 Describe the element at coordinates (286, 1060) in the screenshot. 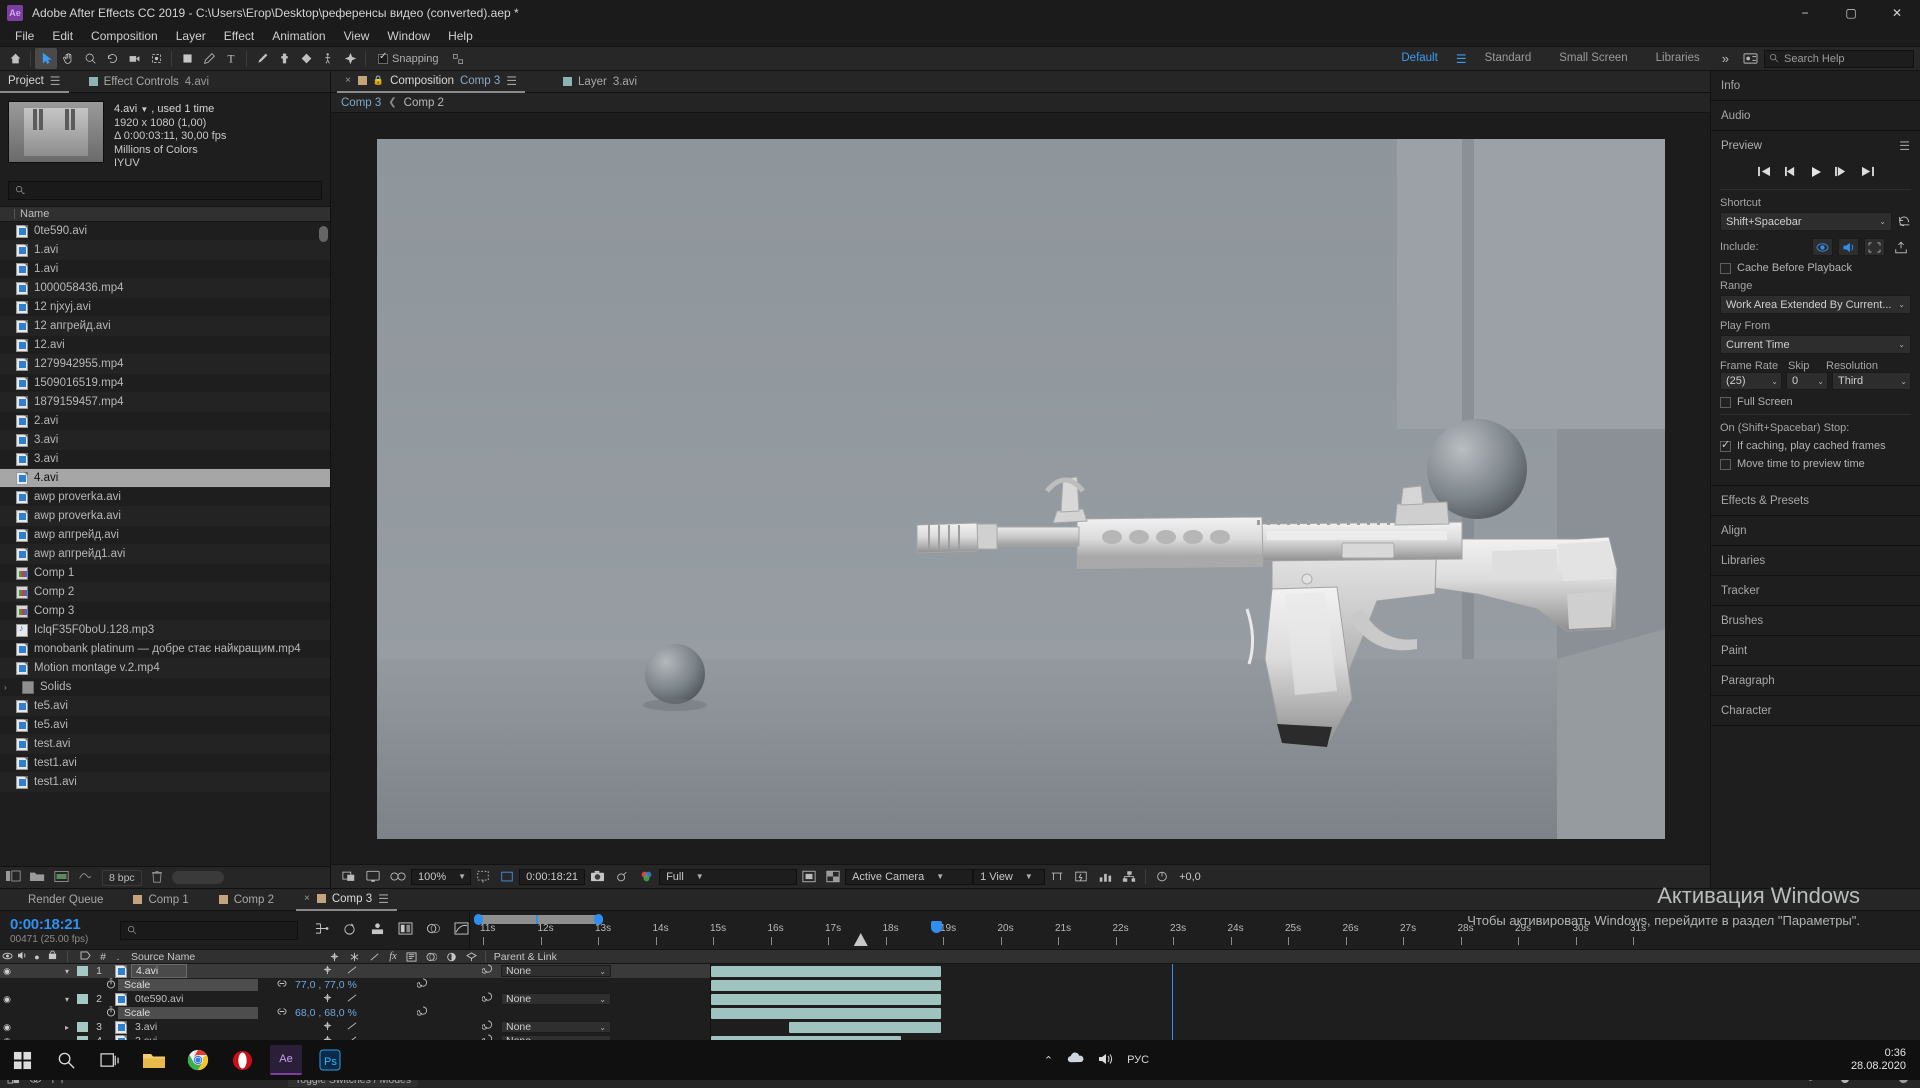

I see `after-effects-icon: Ae` at that location.